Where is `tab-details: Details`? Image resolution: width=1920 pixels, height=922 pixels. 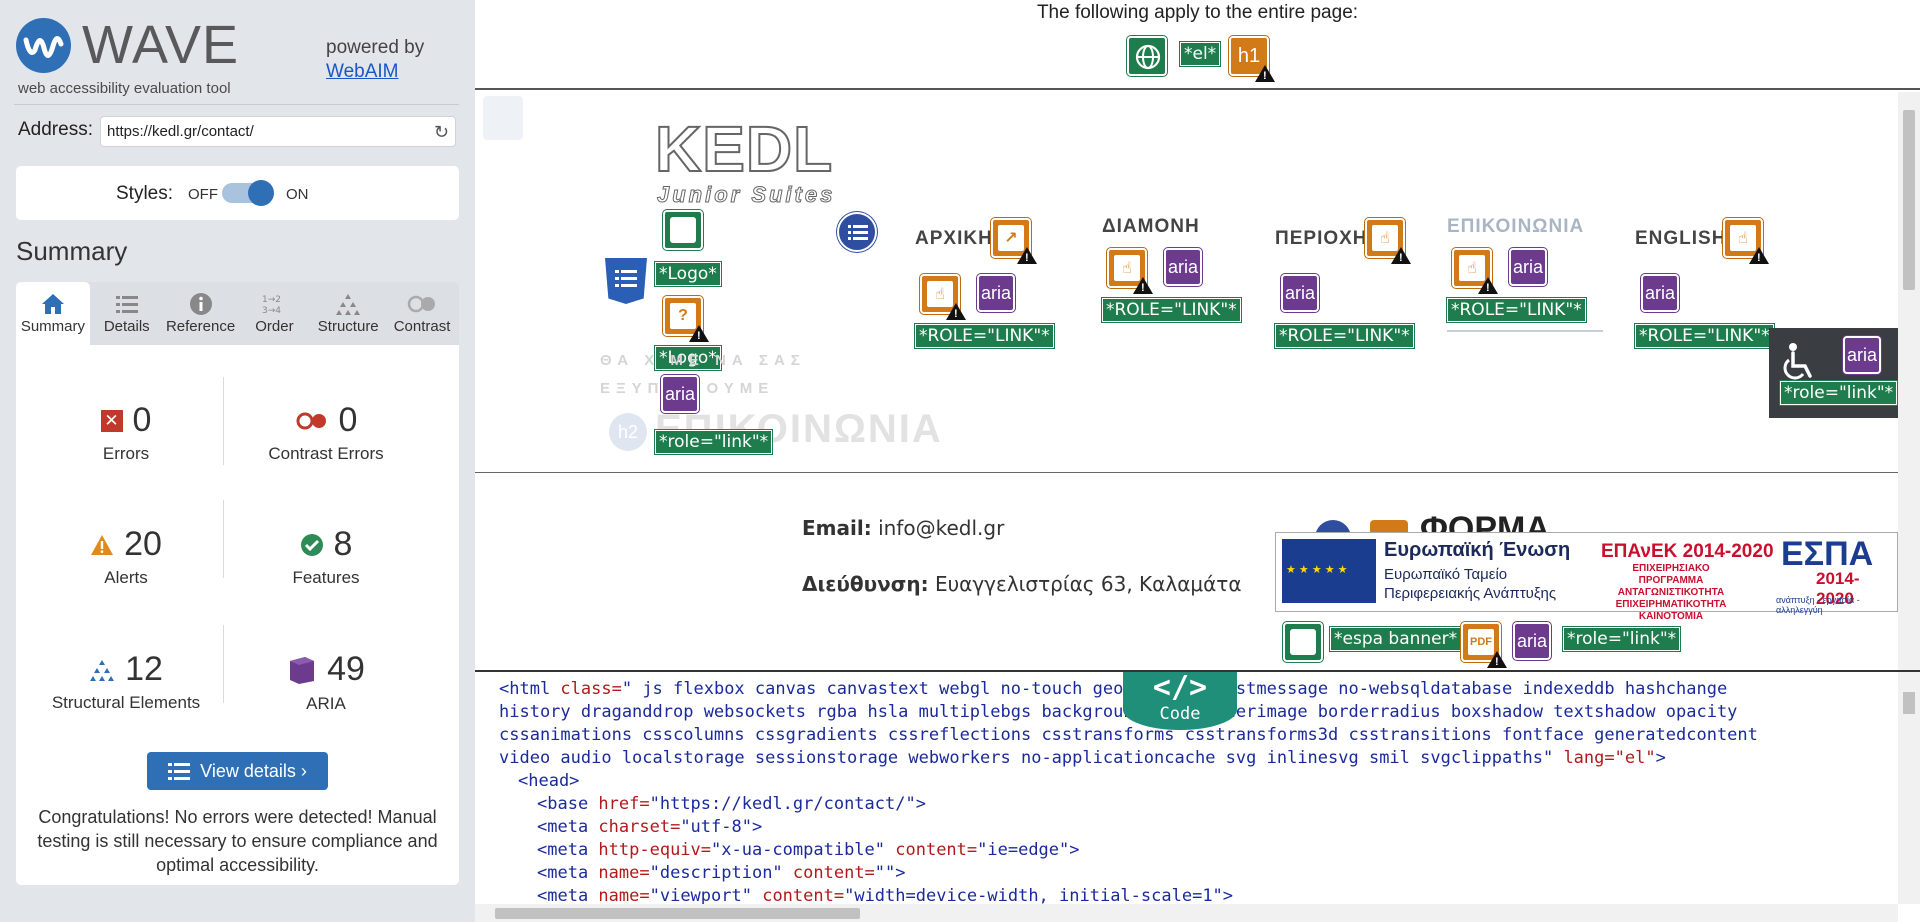 tab-details: Details is located at coordinates (127, 313).